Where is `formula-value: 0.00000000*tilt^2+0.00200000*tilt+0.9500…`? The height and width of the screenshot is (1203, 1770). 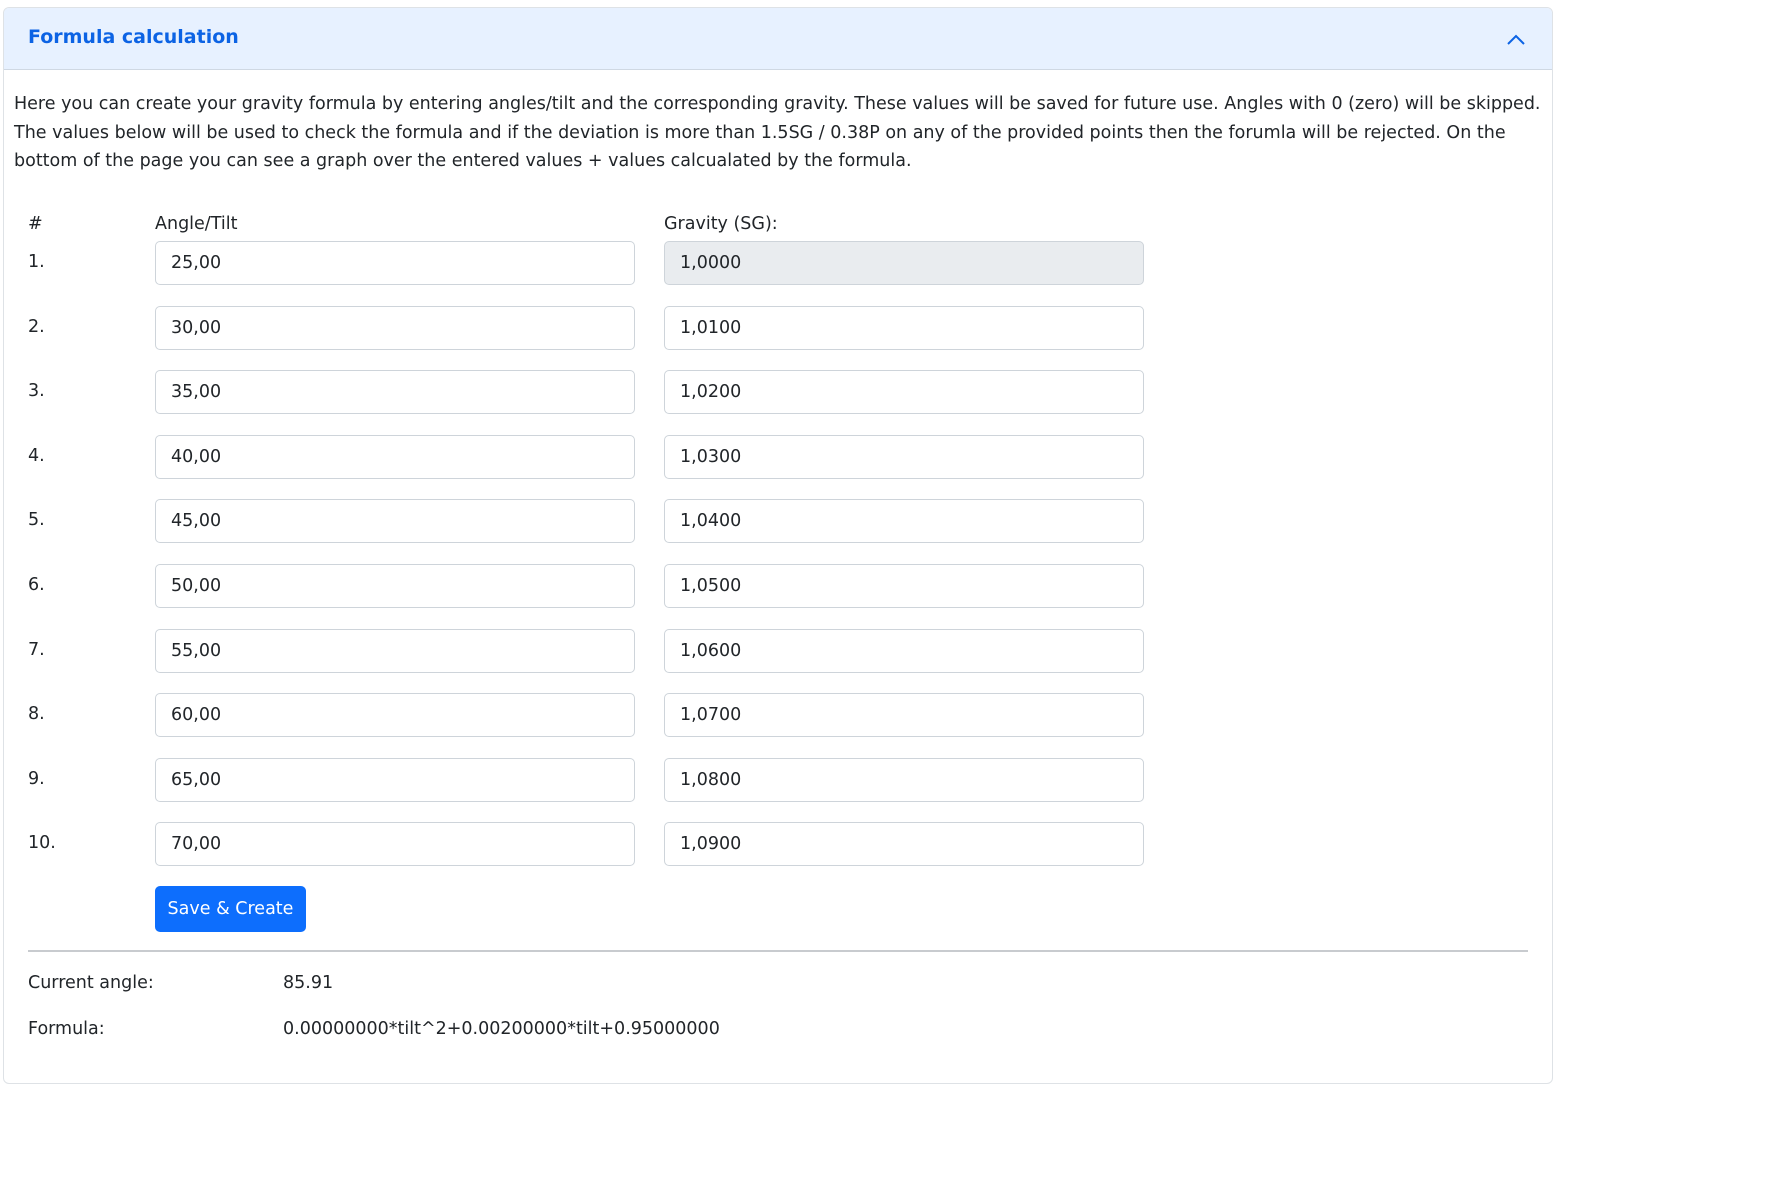 formula-value: 0.00000000*tilt^2+0.00200000*tilt+0.9500… is located at coordinates (501, 1029).